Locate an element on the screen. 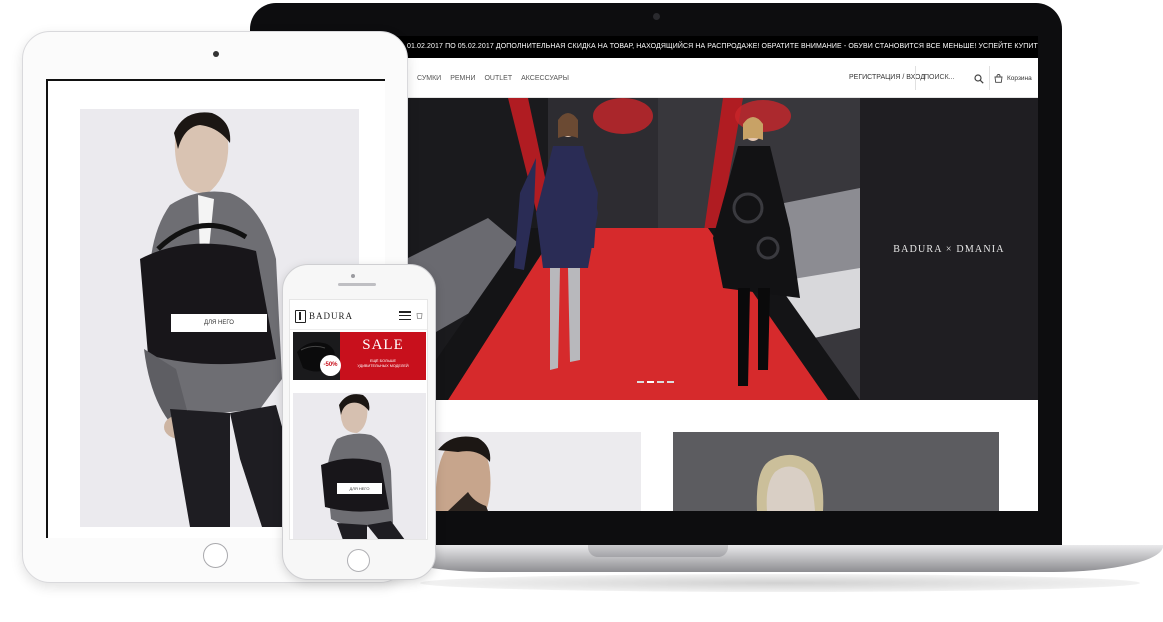 This screenshot has height=622, width=1163. laptop-shadow is located at coordinates (780, 583).